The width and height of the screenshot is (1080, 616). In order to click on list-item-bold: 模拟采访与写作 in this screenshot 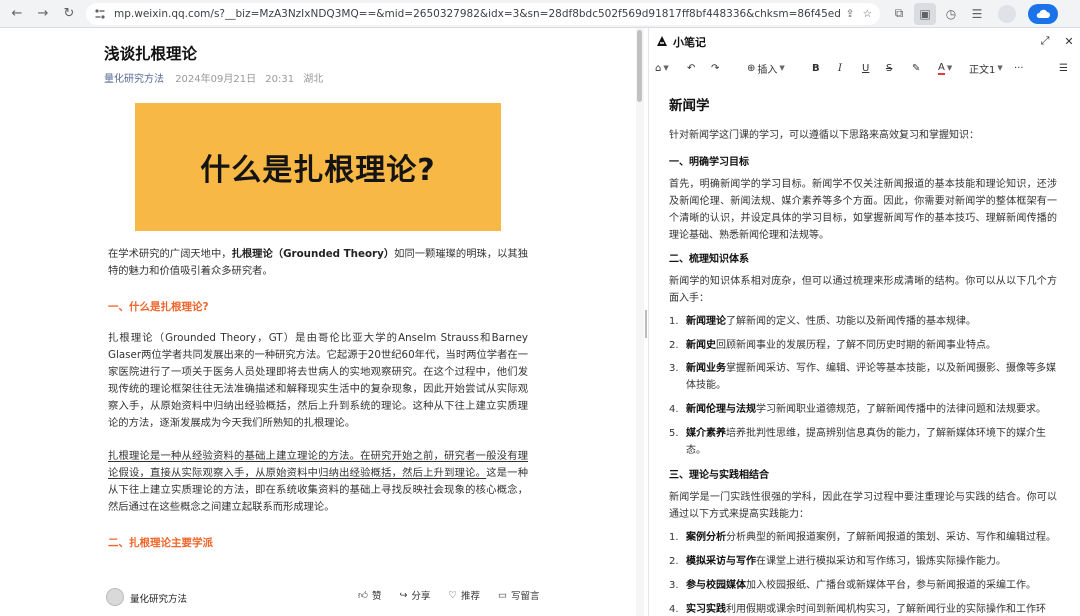, I will do `click(721, 561)`.